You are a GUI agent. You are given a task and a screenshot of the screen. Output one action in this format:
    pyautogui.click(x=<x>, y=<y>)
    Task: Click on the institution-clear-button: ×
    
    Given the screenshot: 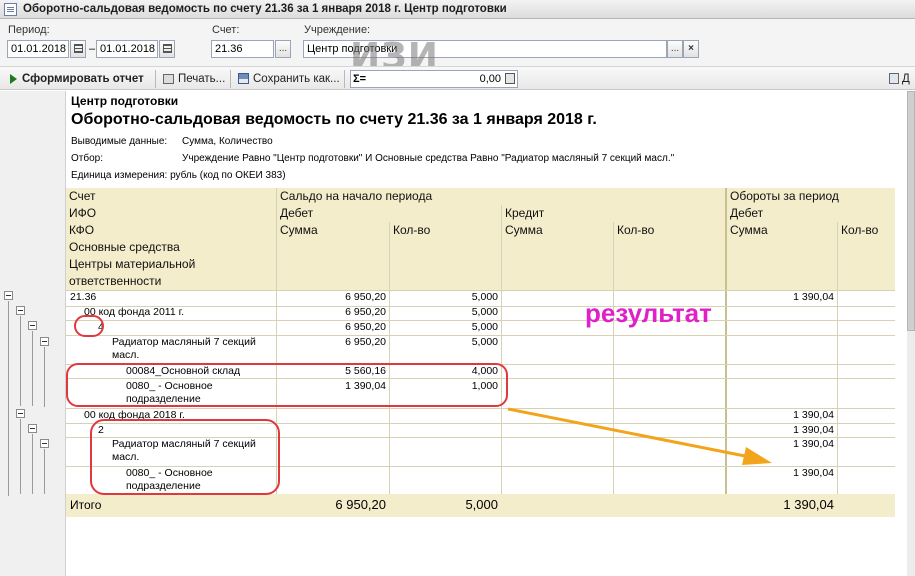 What is the action you would take?
    pyautogui.click(x=691, y=49)
    